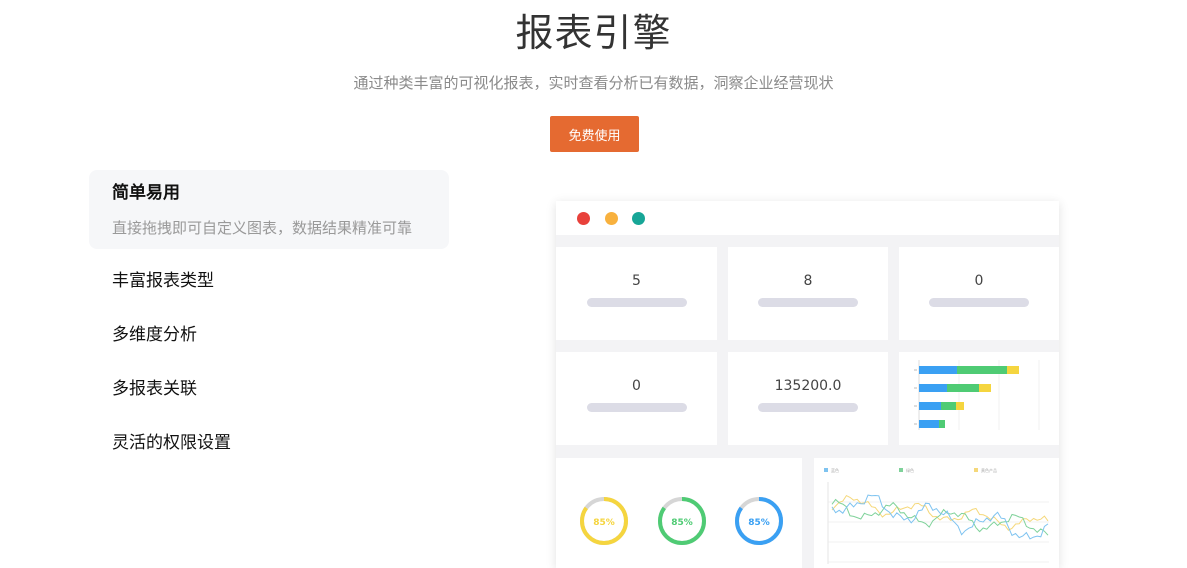 This screenshot has height=568, width=1187. I want to click on stat-card: 135200.0, so click(808, 398).